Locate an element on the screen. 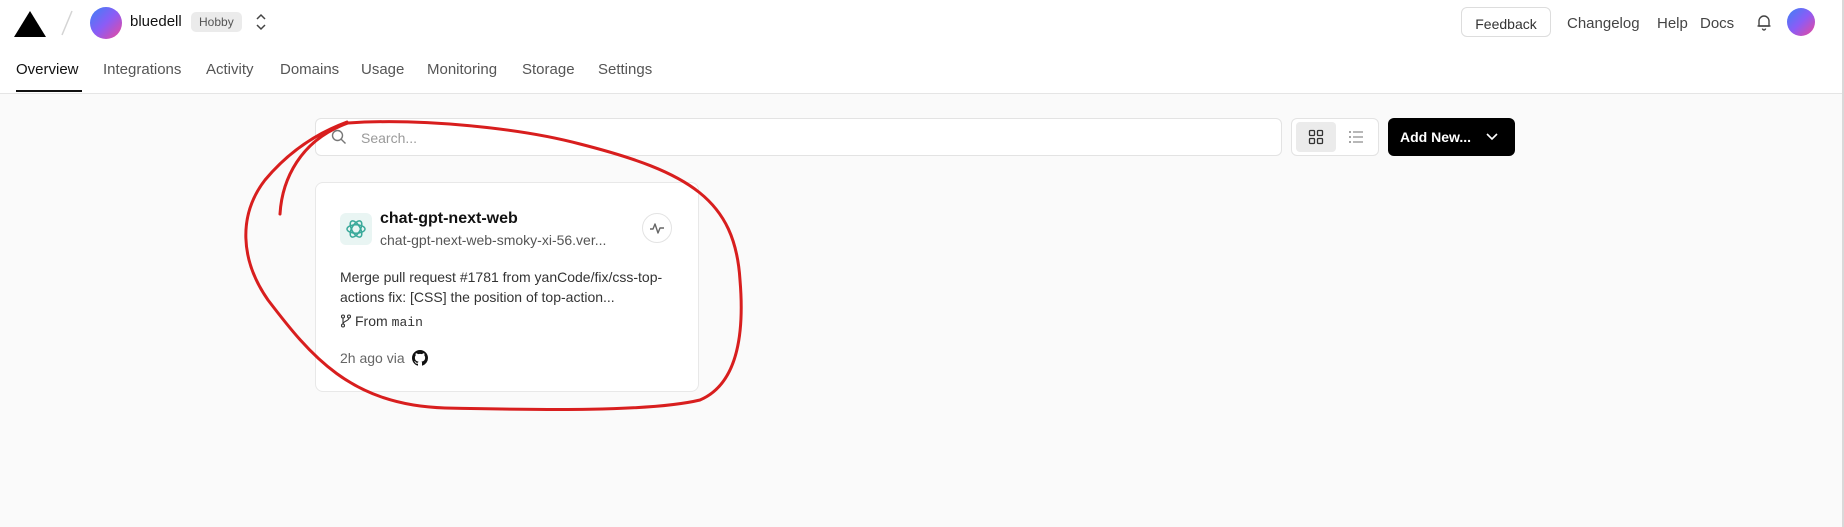  grid-view-button is located at coordinates (1316, 137).